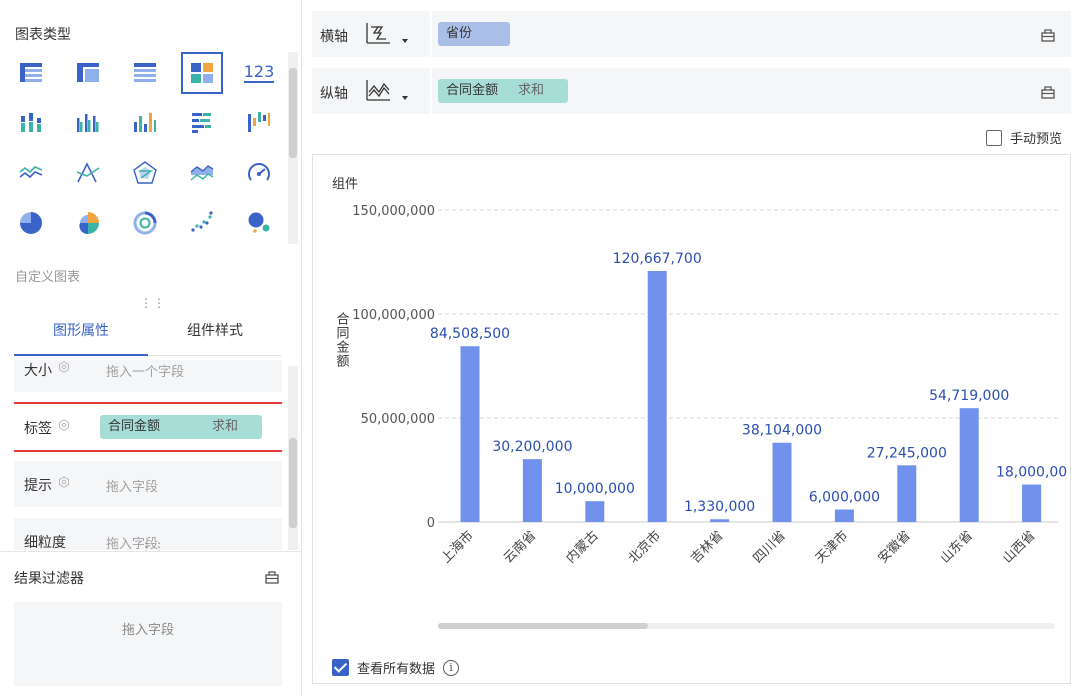  What do you see at coordinates (1036, 139) in the screenshot?
I see `manual-preview-label: 手动预览` at bounding box center [1036, 139].